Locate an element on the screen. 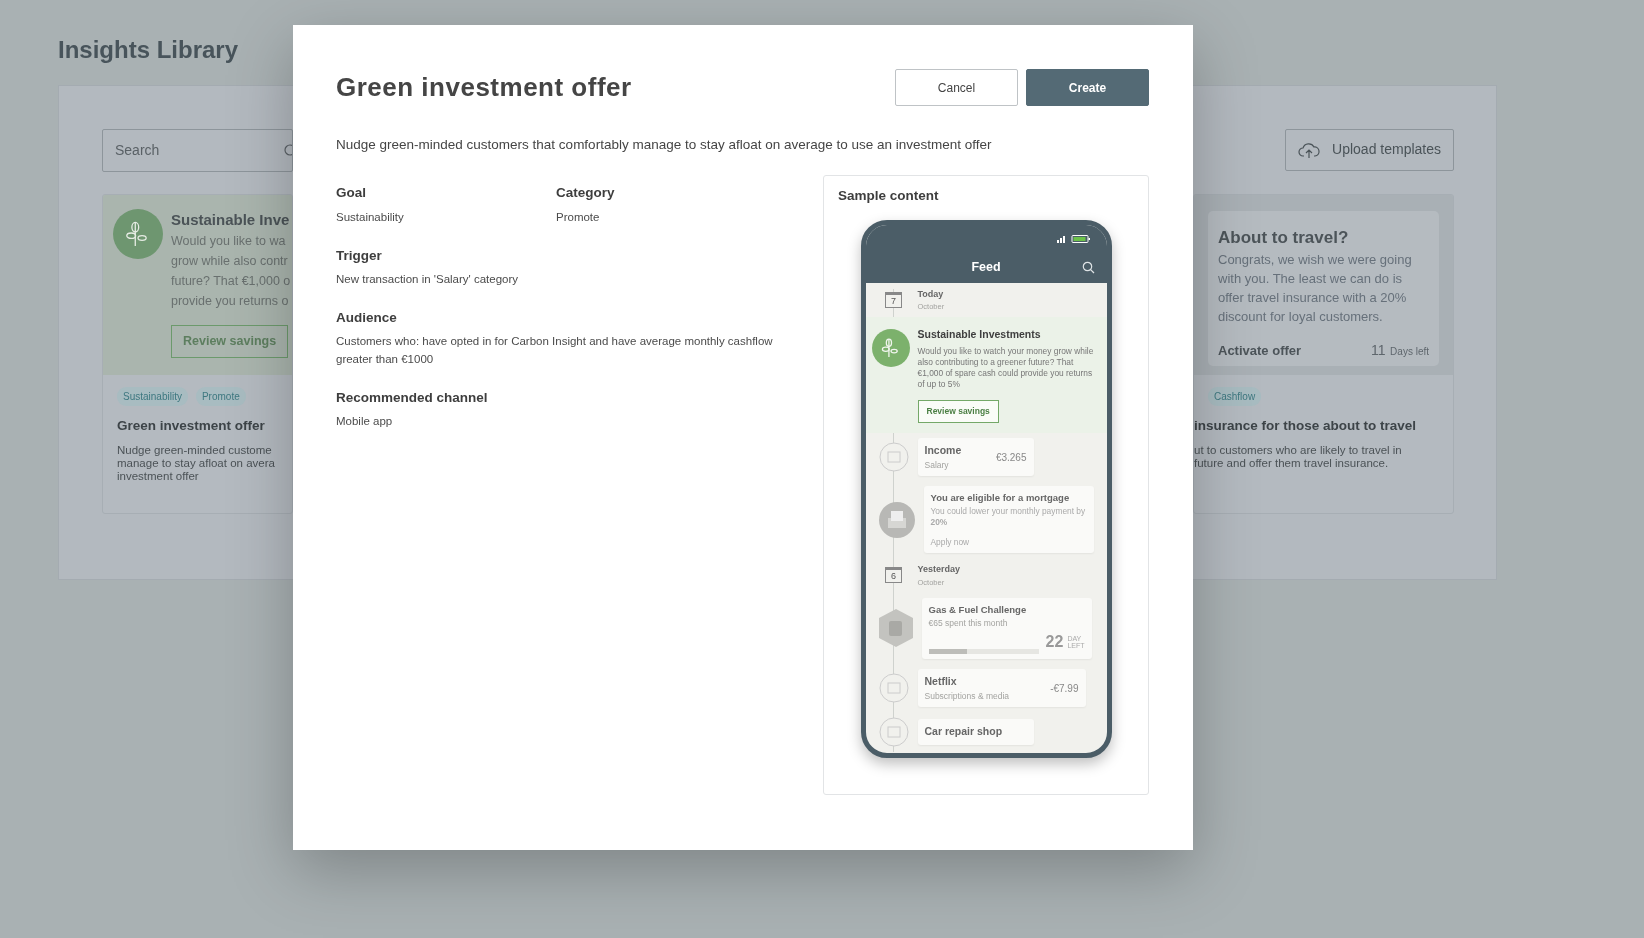 This screenshot has width=1644, height=938. preview-text-line: grow while also contr is located at coordinates (230, 262).